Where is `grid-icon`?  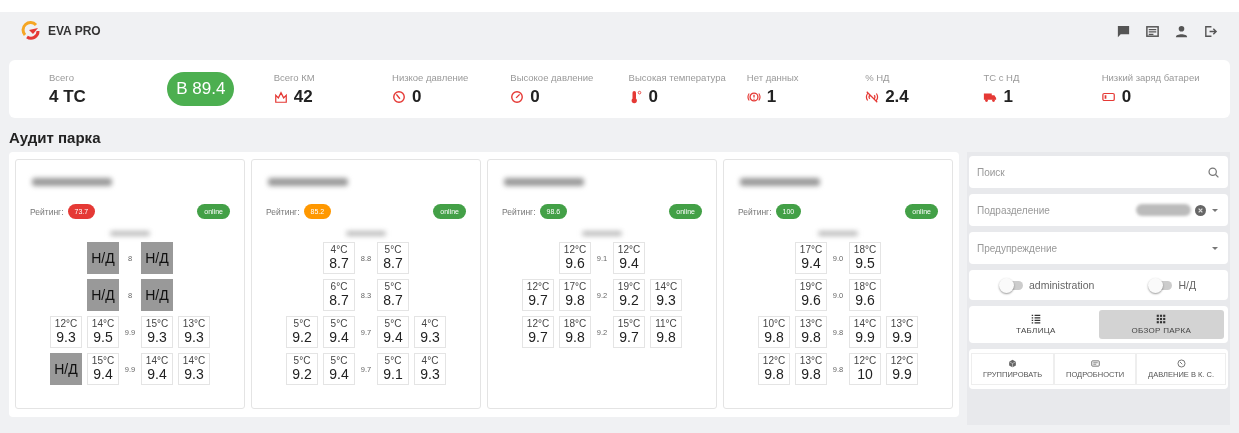
grid-icon is located at coordinates (1161, 319).